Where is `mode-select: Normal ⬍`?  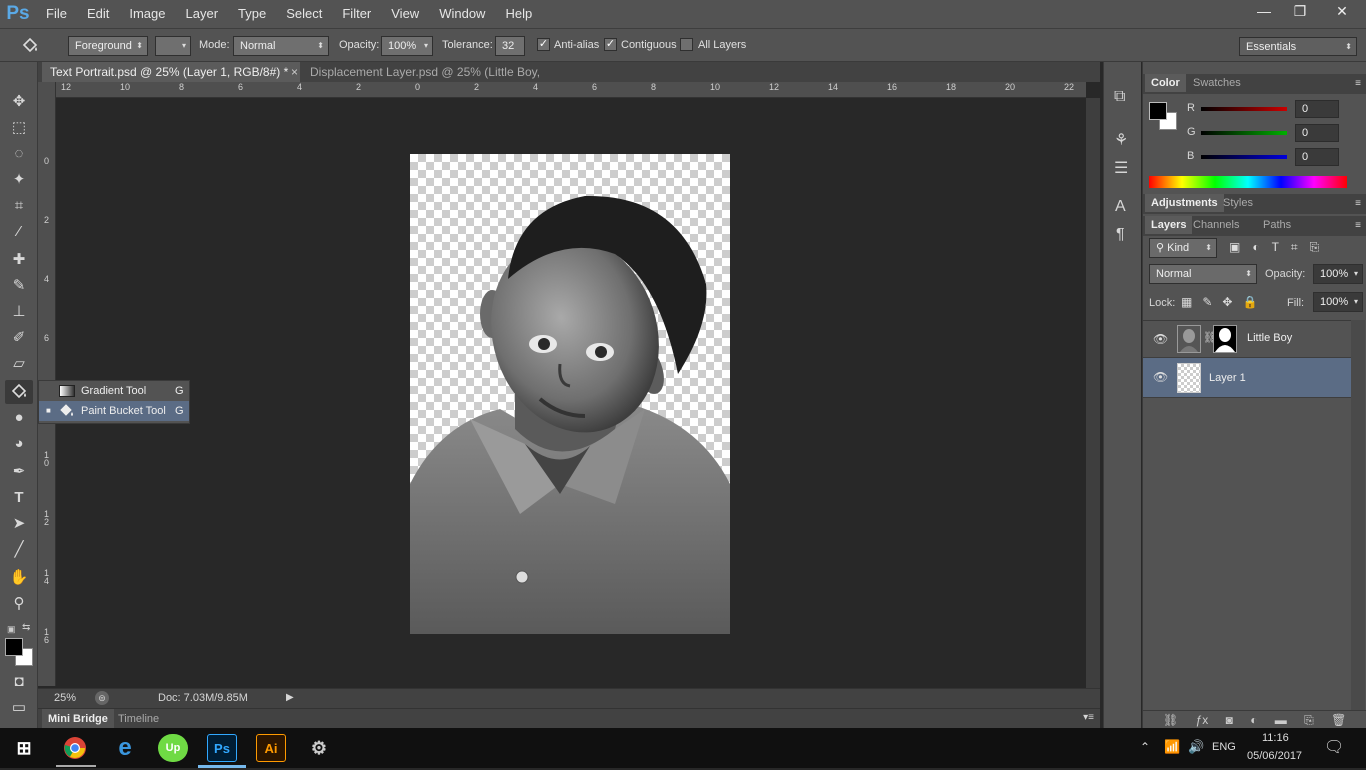
mode-select: Normal ⬍ is located at coordinates (281, 46).